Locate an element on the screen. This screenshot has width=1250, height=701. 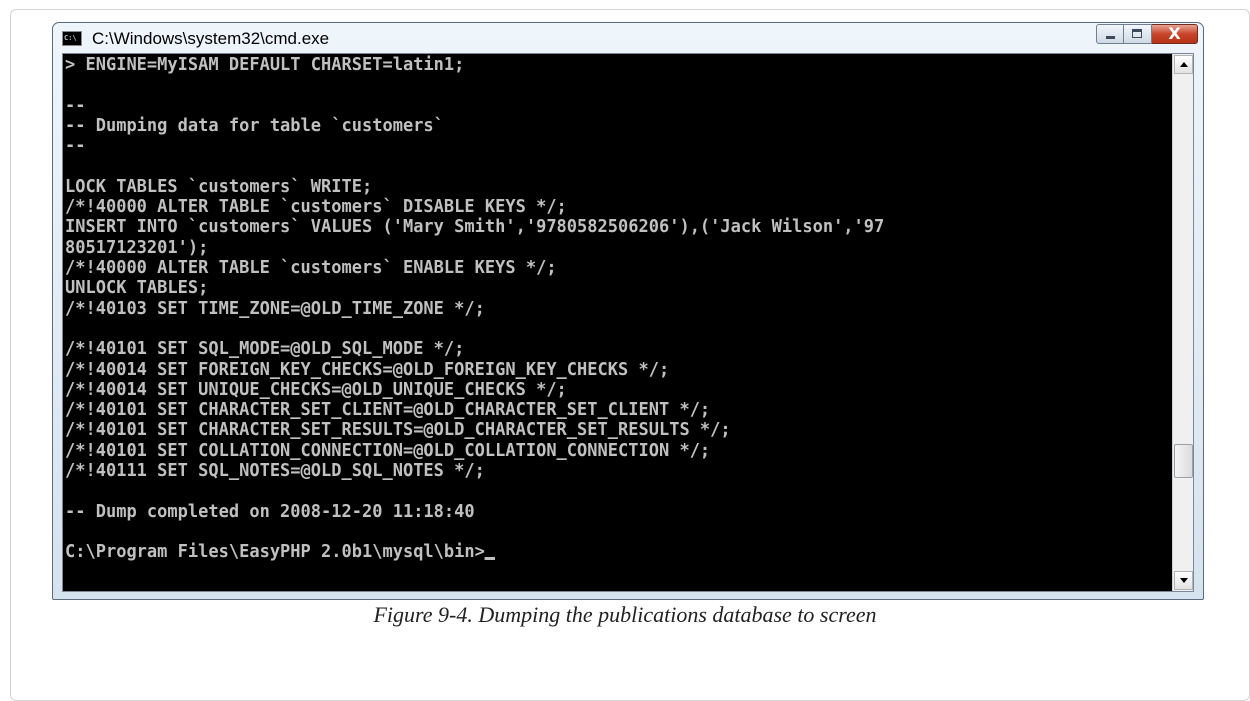
caption-buttons: X is located at coordinates (1147, 34).